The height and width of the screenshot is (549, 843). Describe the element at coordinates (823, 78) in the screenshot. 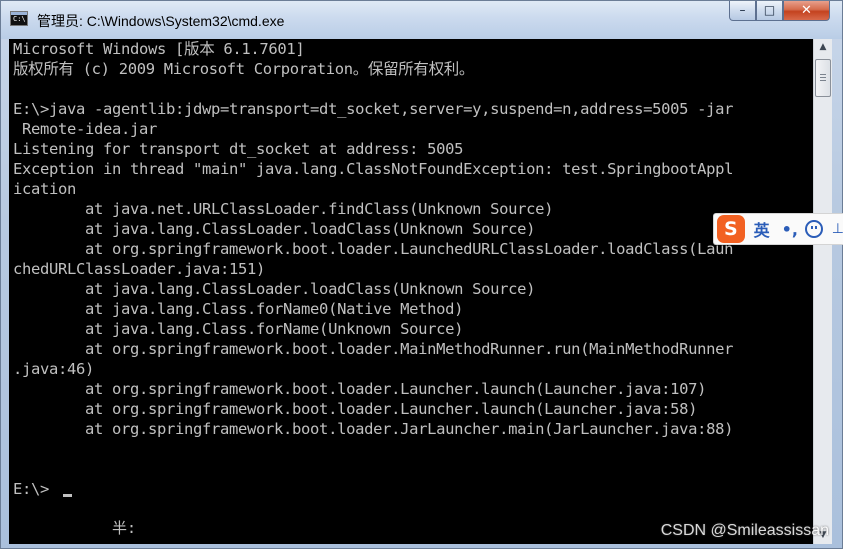

I see `scroll-thumb` at that location.